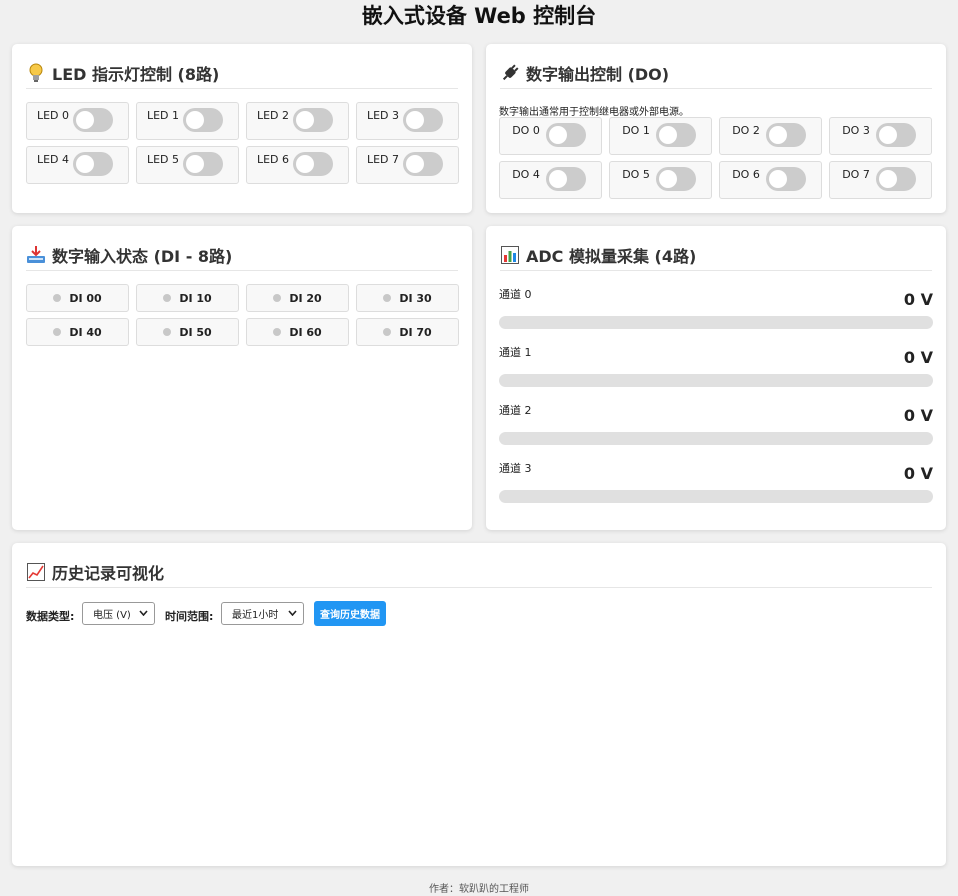  Describe the element at coordinates (715, 158) in the screenshot. I see `do-grid: DO 0 DO 1 DO 2 DO 3 DO 4 DO 5 DO 6 DO 7` at that location.